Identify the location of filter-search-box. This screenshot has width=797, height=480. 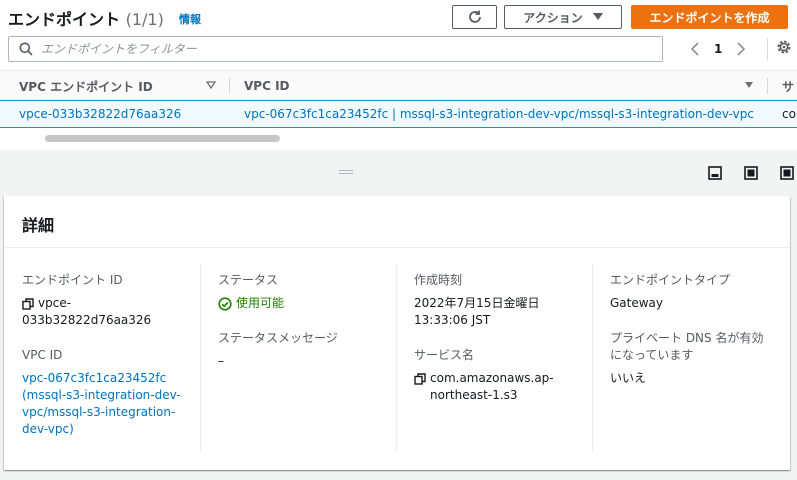
(335, 49).